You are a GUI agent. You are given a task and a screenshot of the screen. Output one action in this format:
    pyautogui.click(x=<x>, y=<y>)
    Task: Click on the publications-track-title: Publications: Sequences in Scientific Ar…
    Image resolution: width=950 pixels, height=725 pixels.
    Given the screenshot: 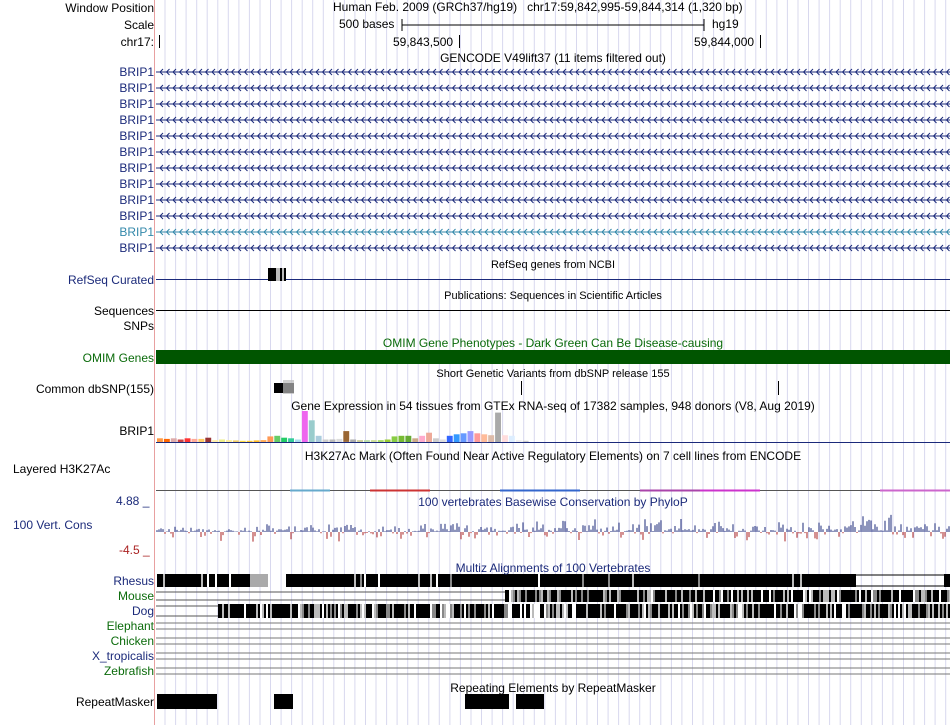 What is the action you would take?
    pyautogui.click(x=553, y=296)
    